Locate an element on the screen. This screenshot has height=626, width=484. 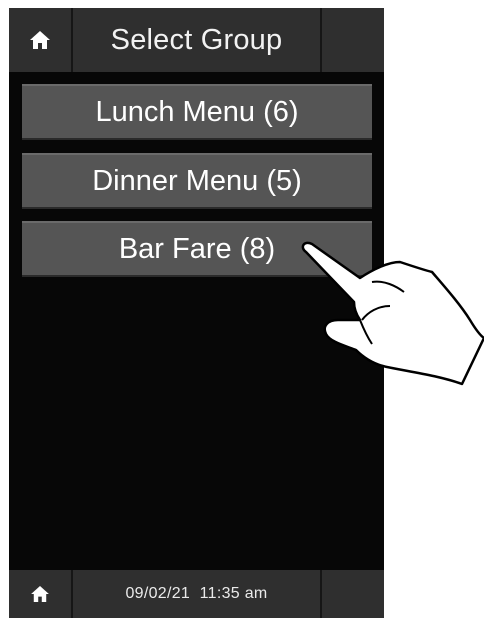
menu-group-button-lunch: Lunch Menu (6) is located at coordinates (197, 112).